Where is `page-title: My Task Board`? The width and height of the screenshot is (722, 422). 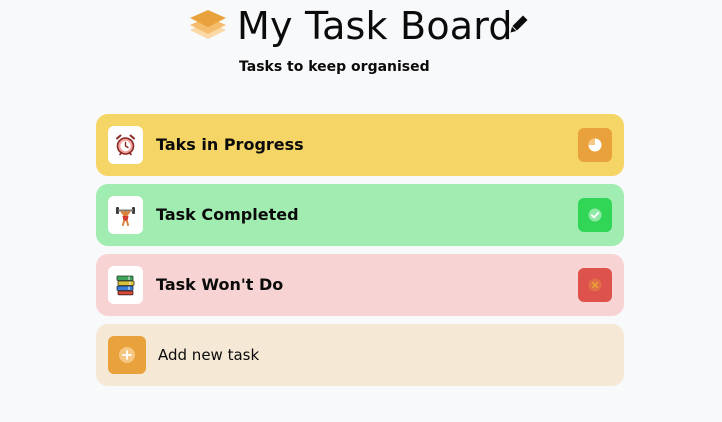
page-title: My Task Board is located at coordinates (375, 26).